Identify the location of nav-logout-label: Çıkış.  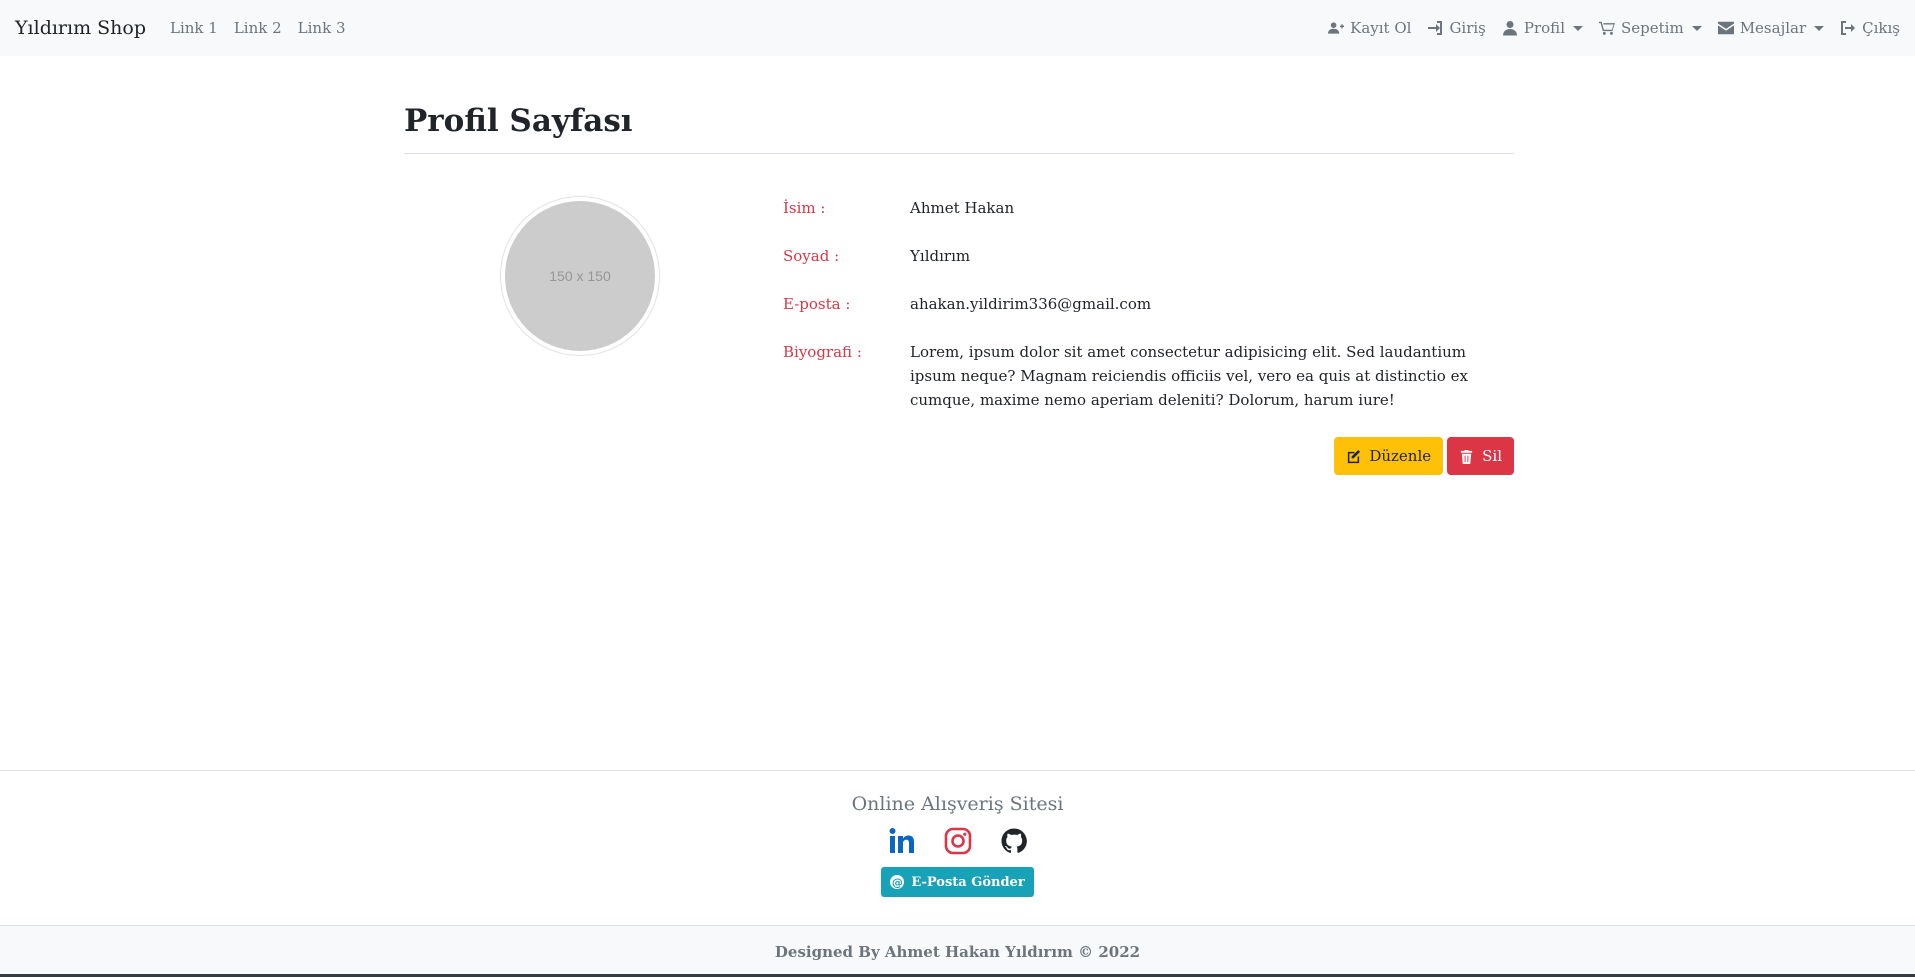
(1881, 28).